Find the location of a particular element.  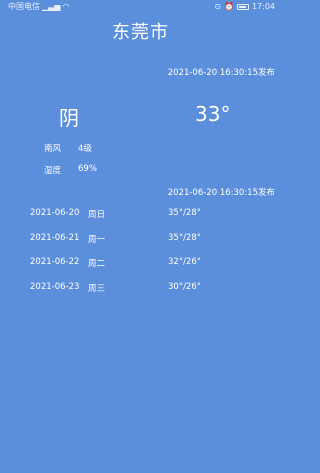

publish-time-header: 2021-06-20 16:30:15发布 is located at coordinates (221, 73).